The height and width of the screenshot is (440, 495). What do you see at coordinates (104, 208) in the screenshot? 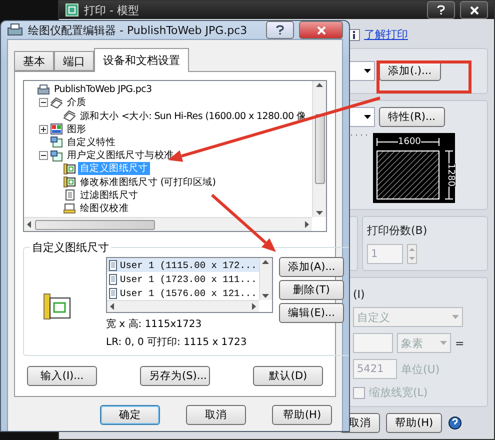
I see `tree-item: 绘图仪校准` at bounding box center [104, 208].